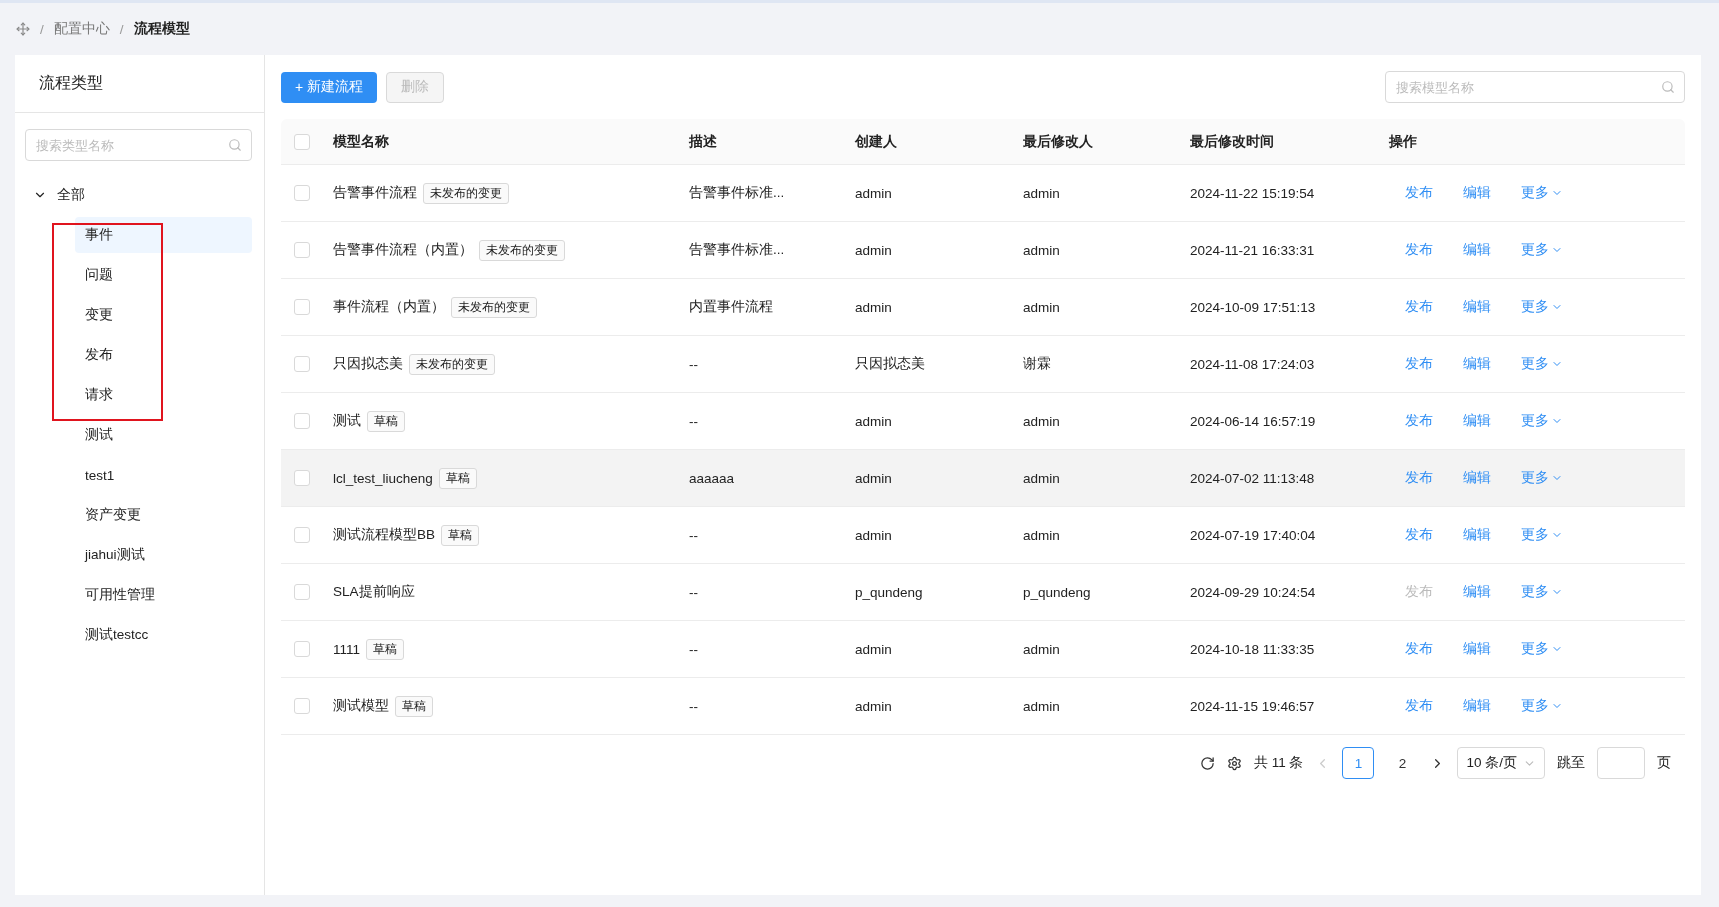 The image size is (1719, 907). I want to click on tree-item: 可用性管理, so click(163, 595).